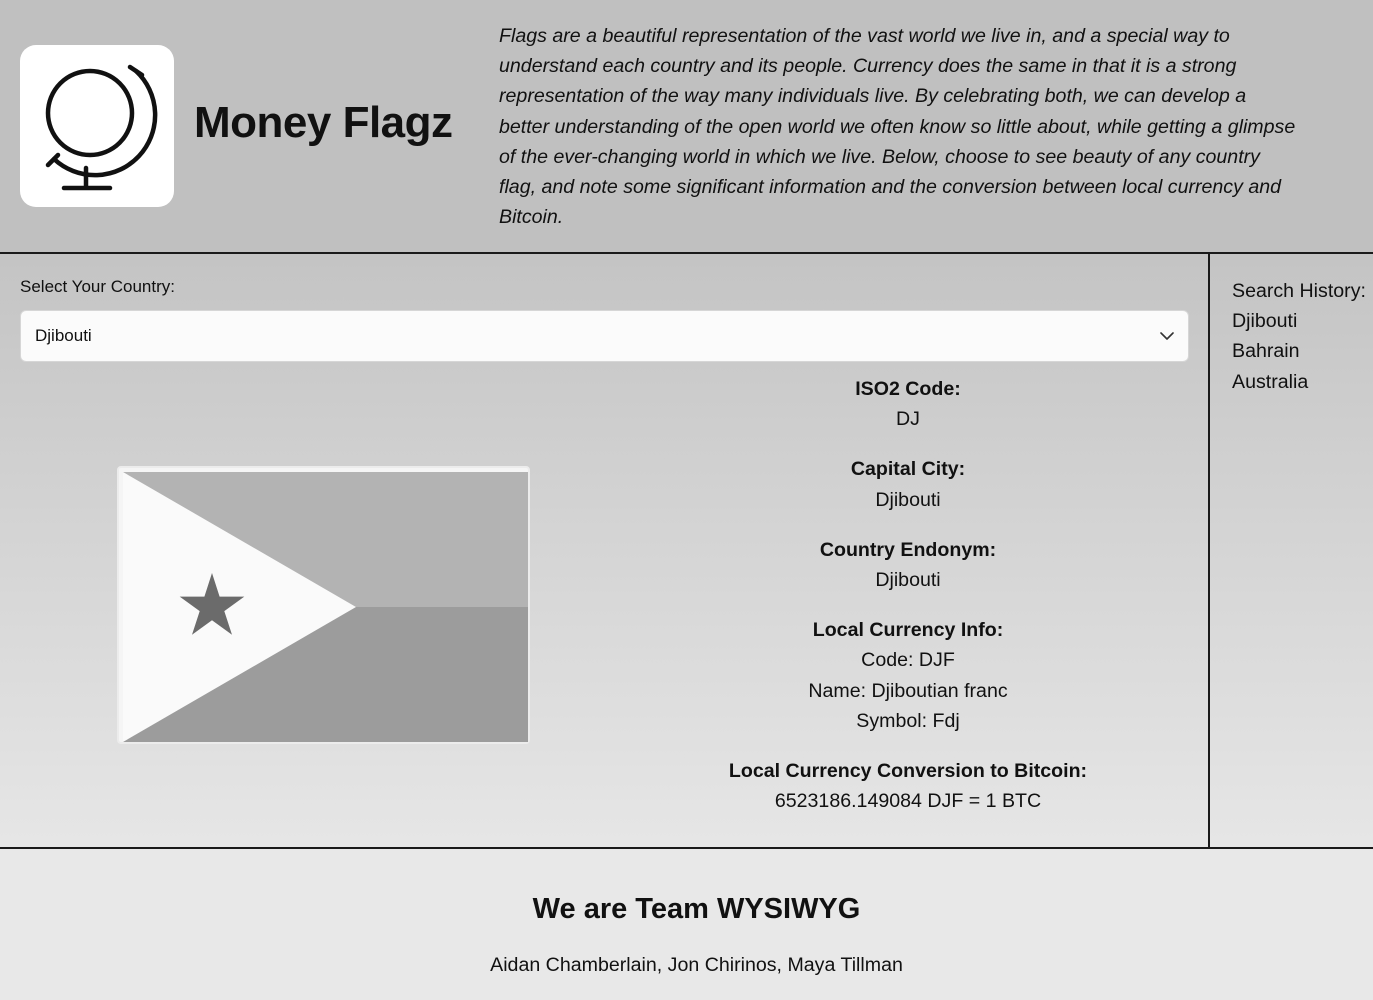 Image resolution: width=1373 pixels, height=1000 pixels. What do you see at coordinates (908, 771) in the screenshot?
I see `conversion-label: Local Currency Conversion to Bitcoin:` at bounding box center [908, 771].